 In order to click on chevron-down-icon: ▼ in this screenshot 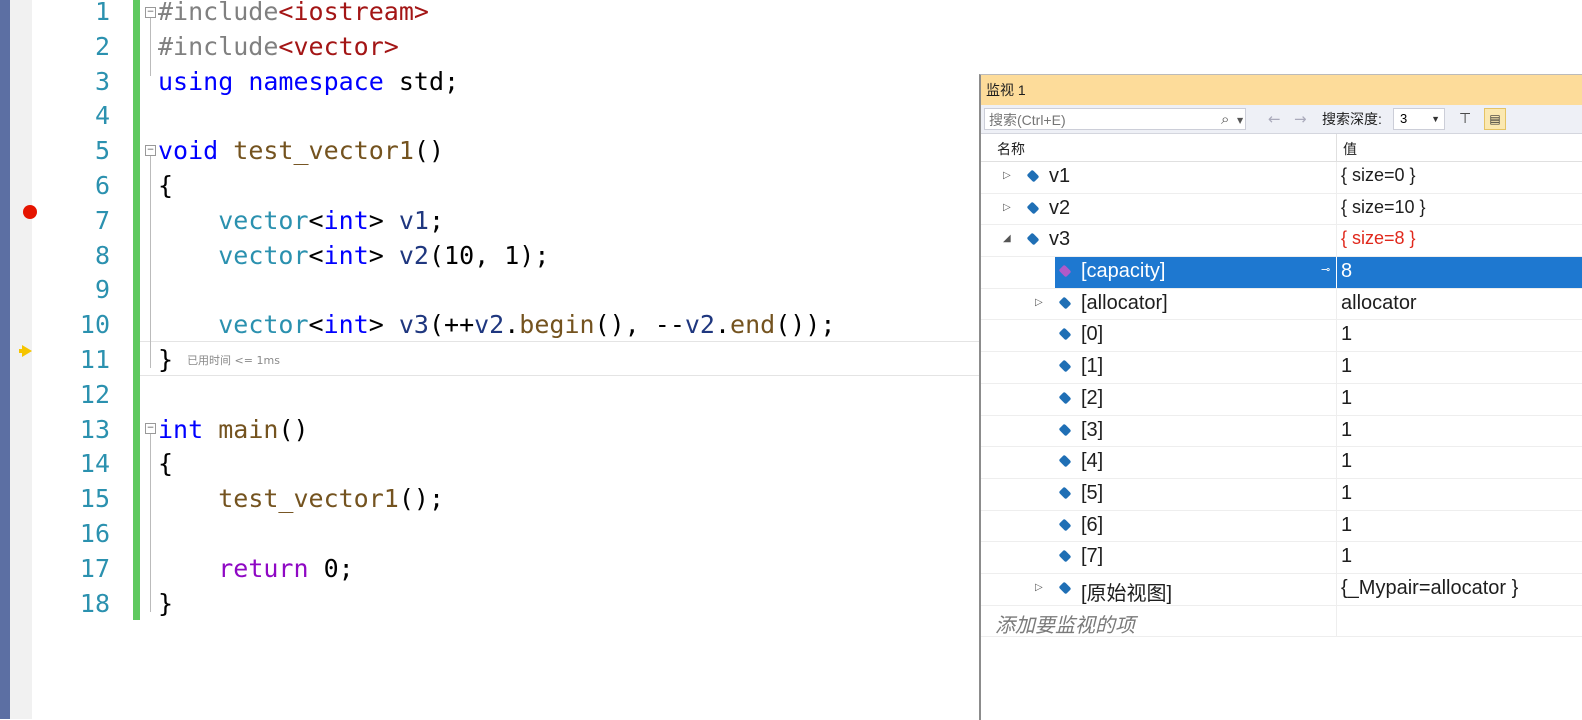, I will do `click(1240, 121)`.